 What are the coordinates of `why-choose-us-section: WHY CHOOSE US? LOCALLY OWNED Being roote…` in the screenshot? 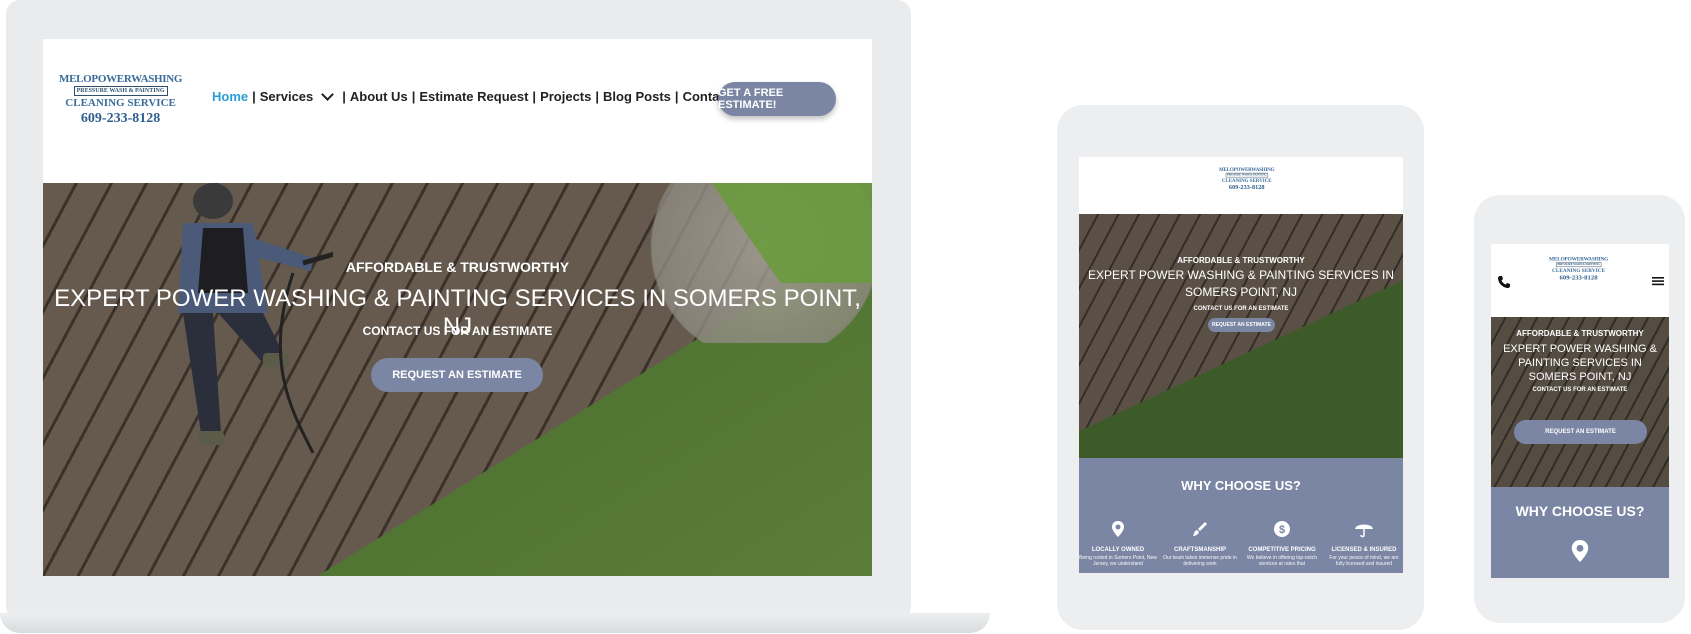 It's located at (1241, 515).